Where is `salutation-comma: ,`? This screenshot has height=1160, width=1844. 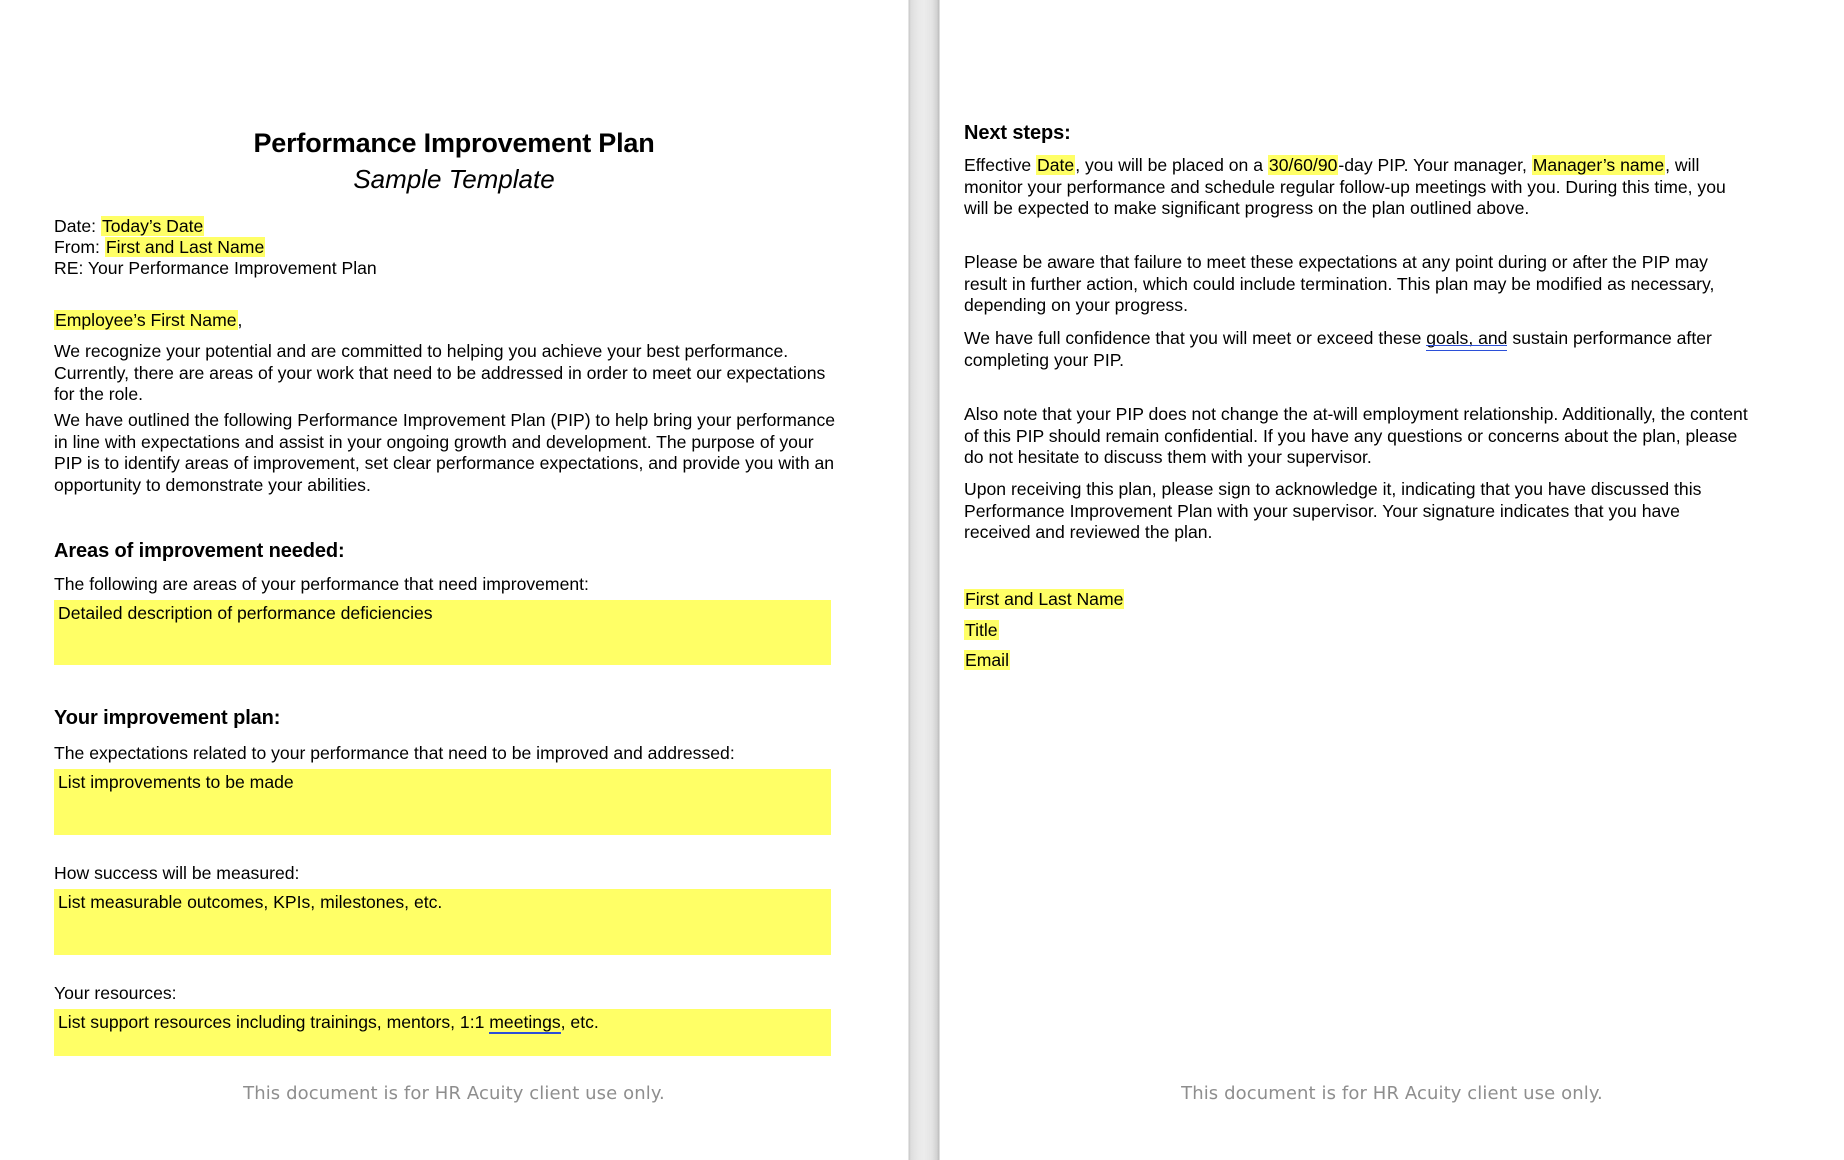
salutation-comma: , is located at coordinates (240, 320).